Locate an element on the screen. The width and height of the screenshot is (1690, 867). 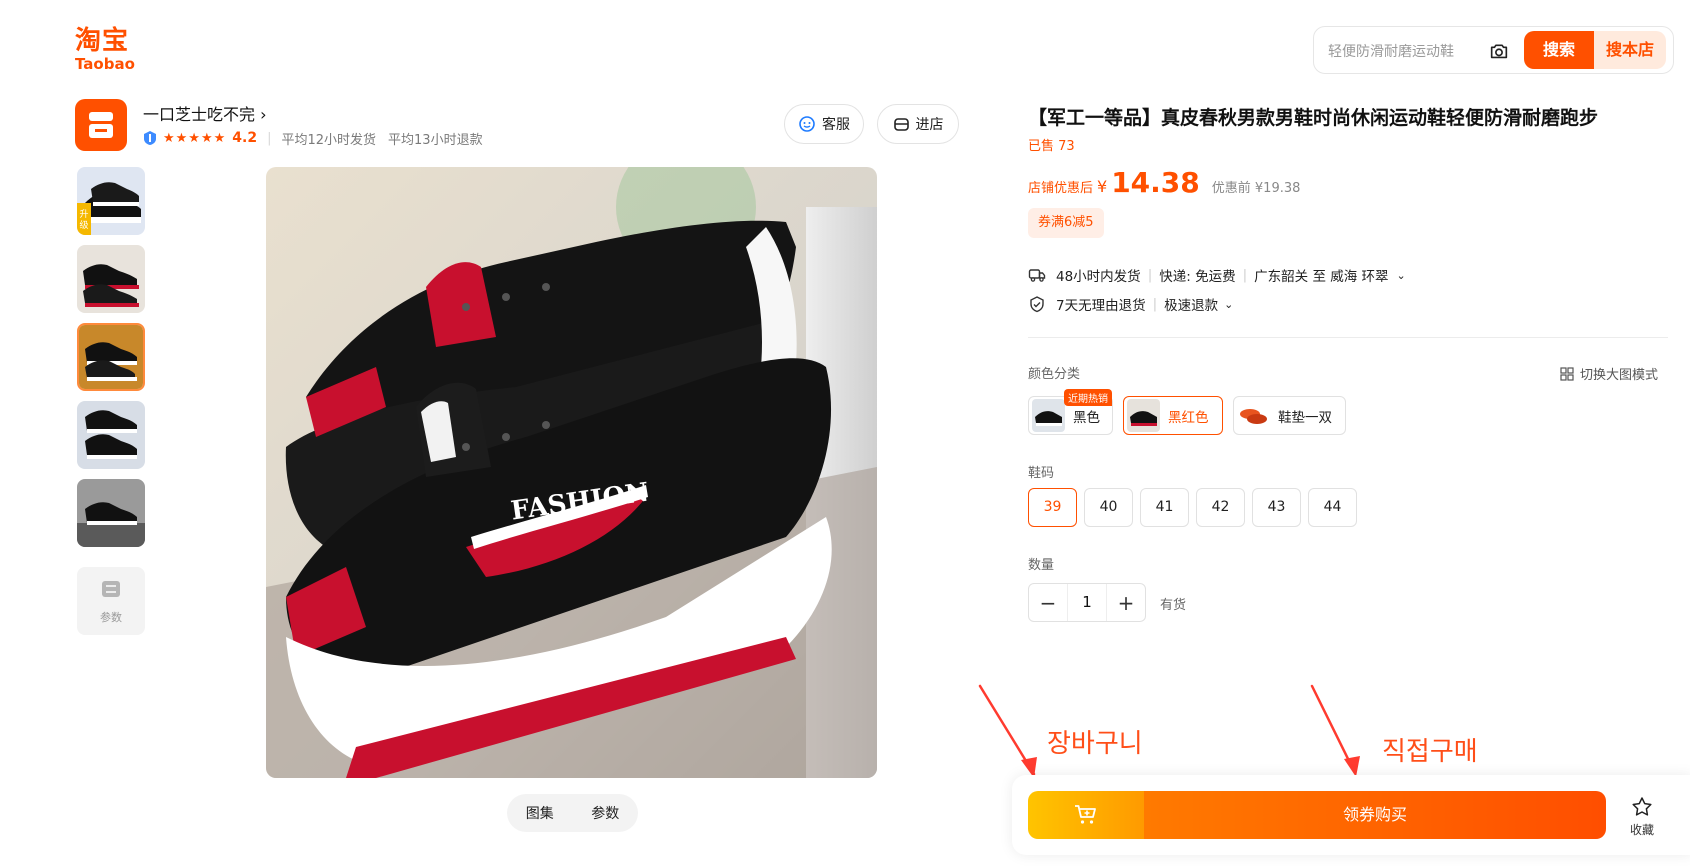
cart-icon is located at coordinates (1085, 814).